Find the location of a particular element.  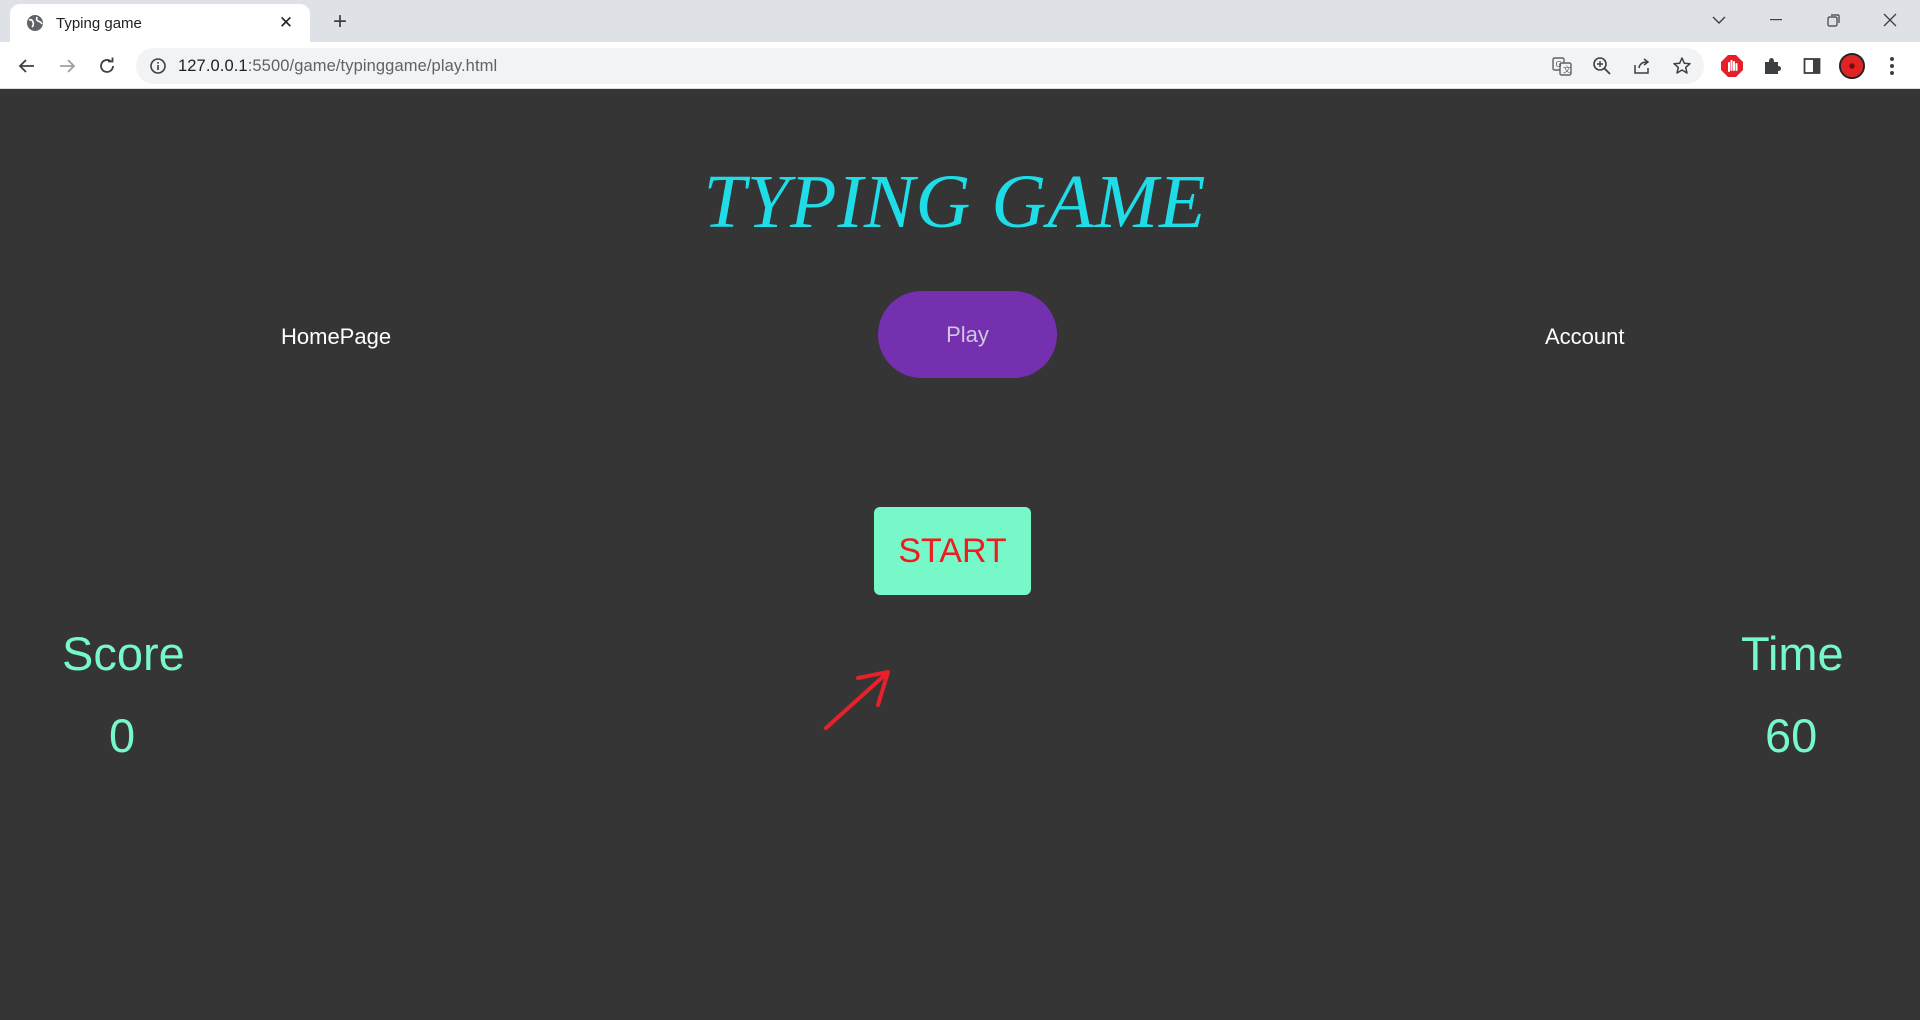

browser-tab: Typing game ✕ is located at coordinates (160, 23).